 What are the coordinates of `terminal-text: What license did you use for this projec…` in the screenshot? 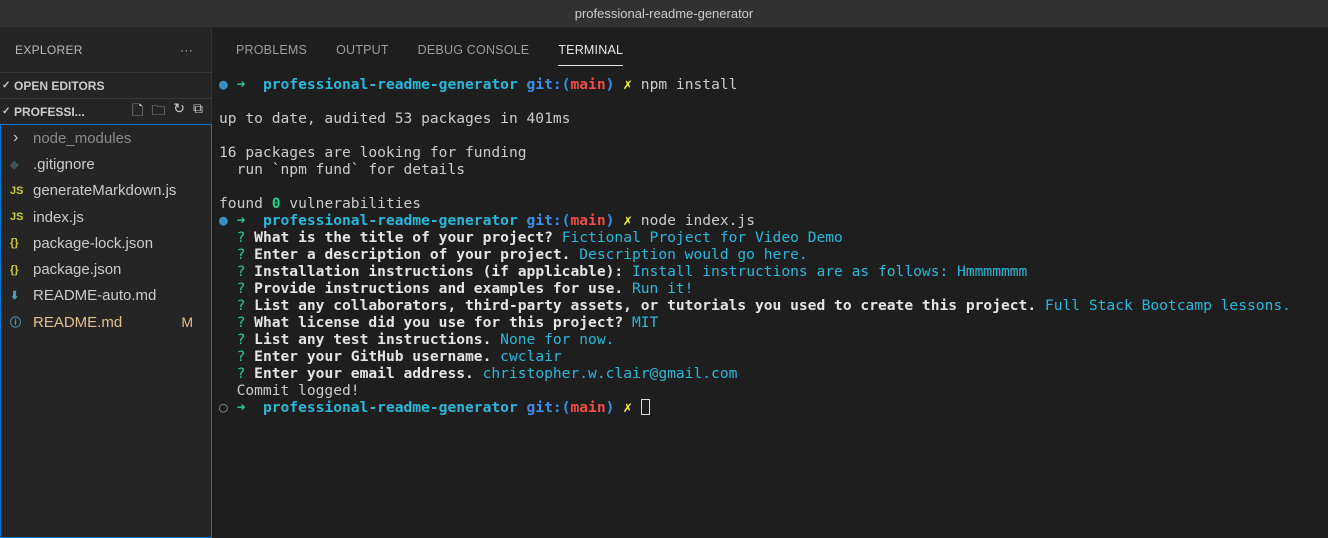 It's located at (443, 322).